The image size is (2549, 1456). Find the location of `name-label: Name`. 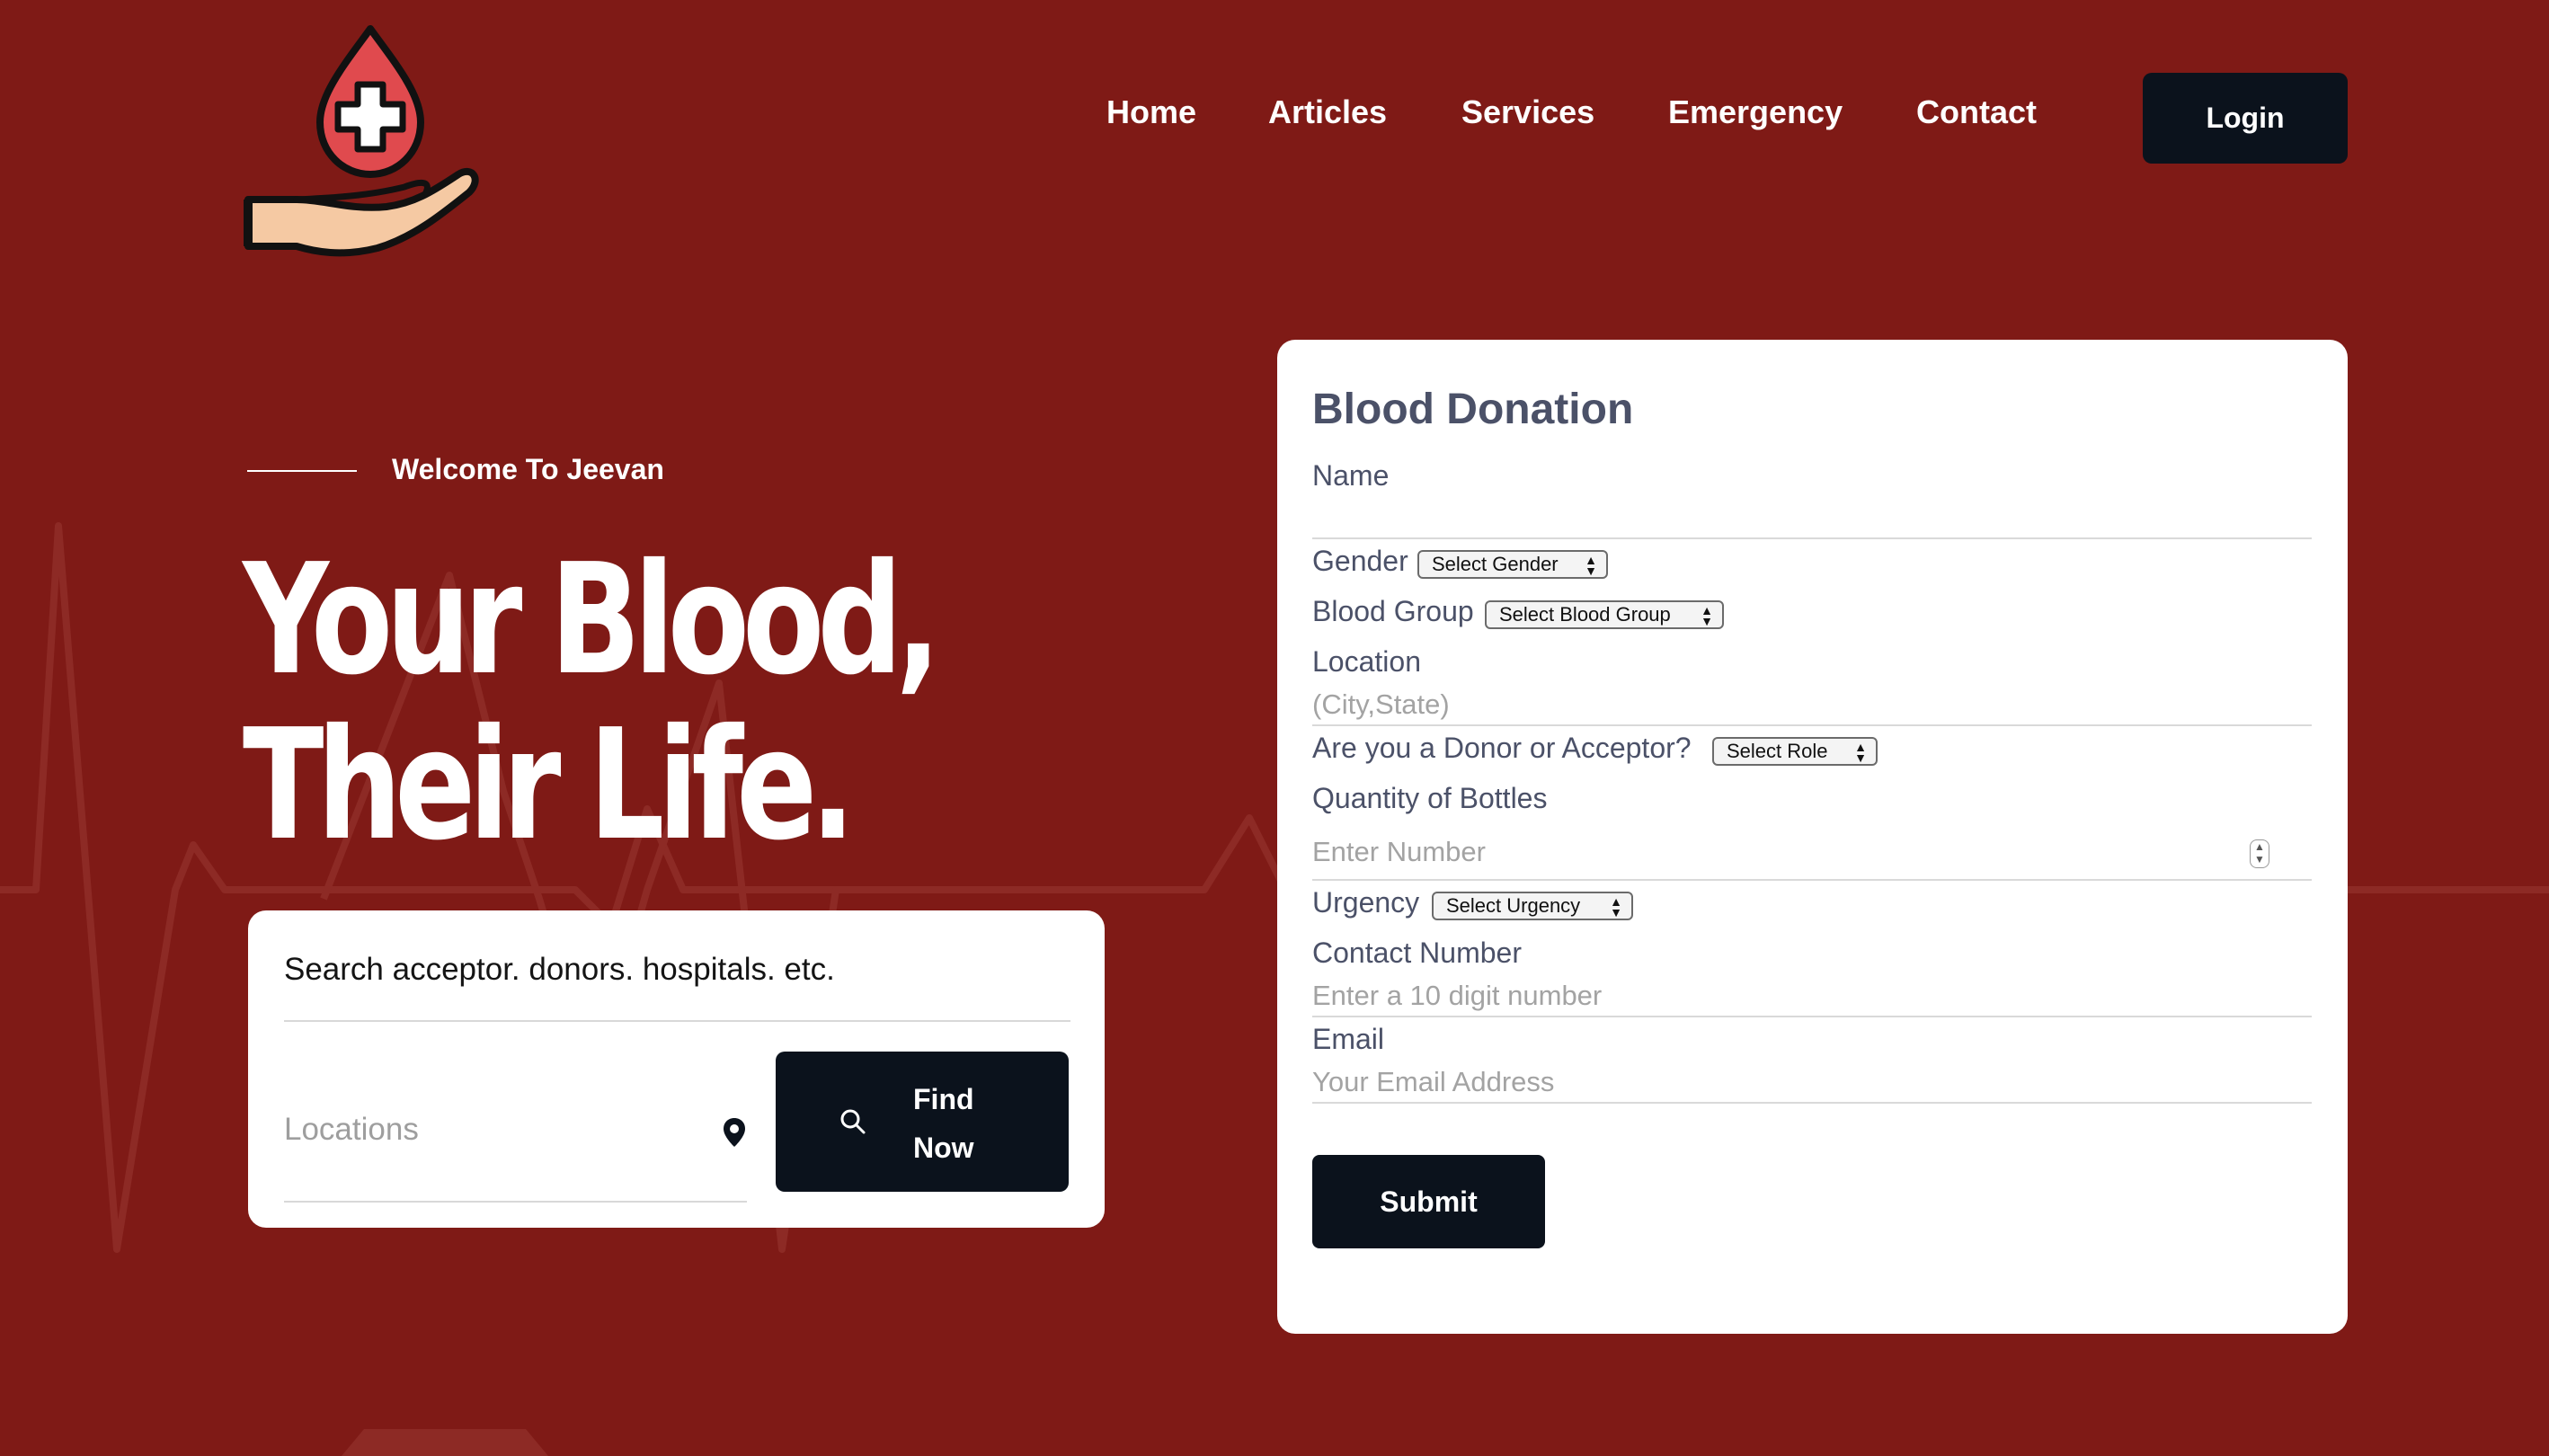

name-label: Name is located at coordinates (1351, 476).